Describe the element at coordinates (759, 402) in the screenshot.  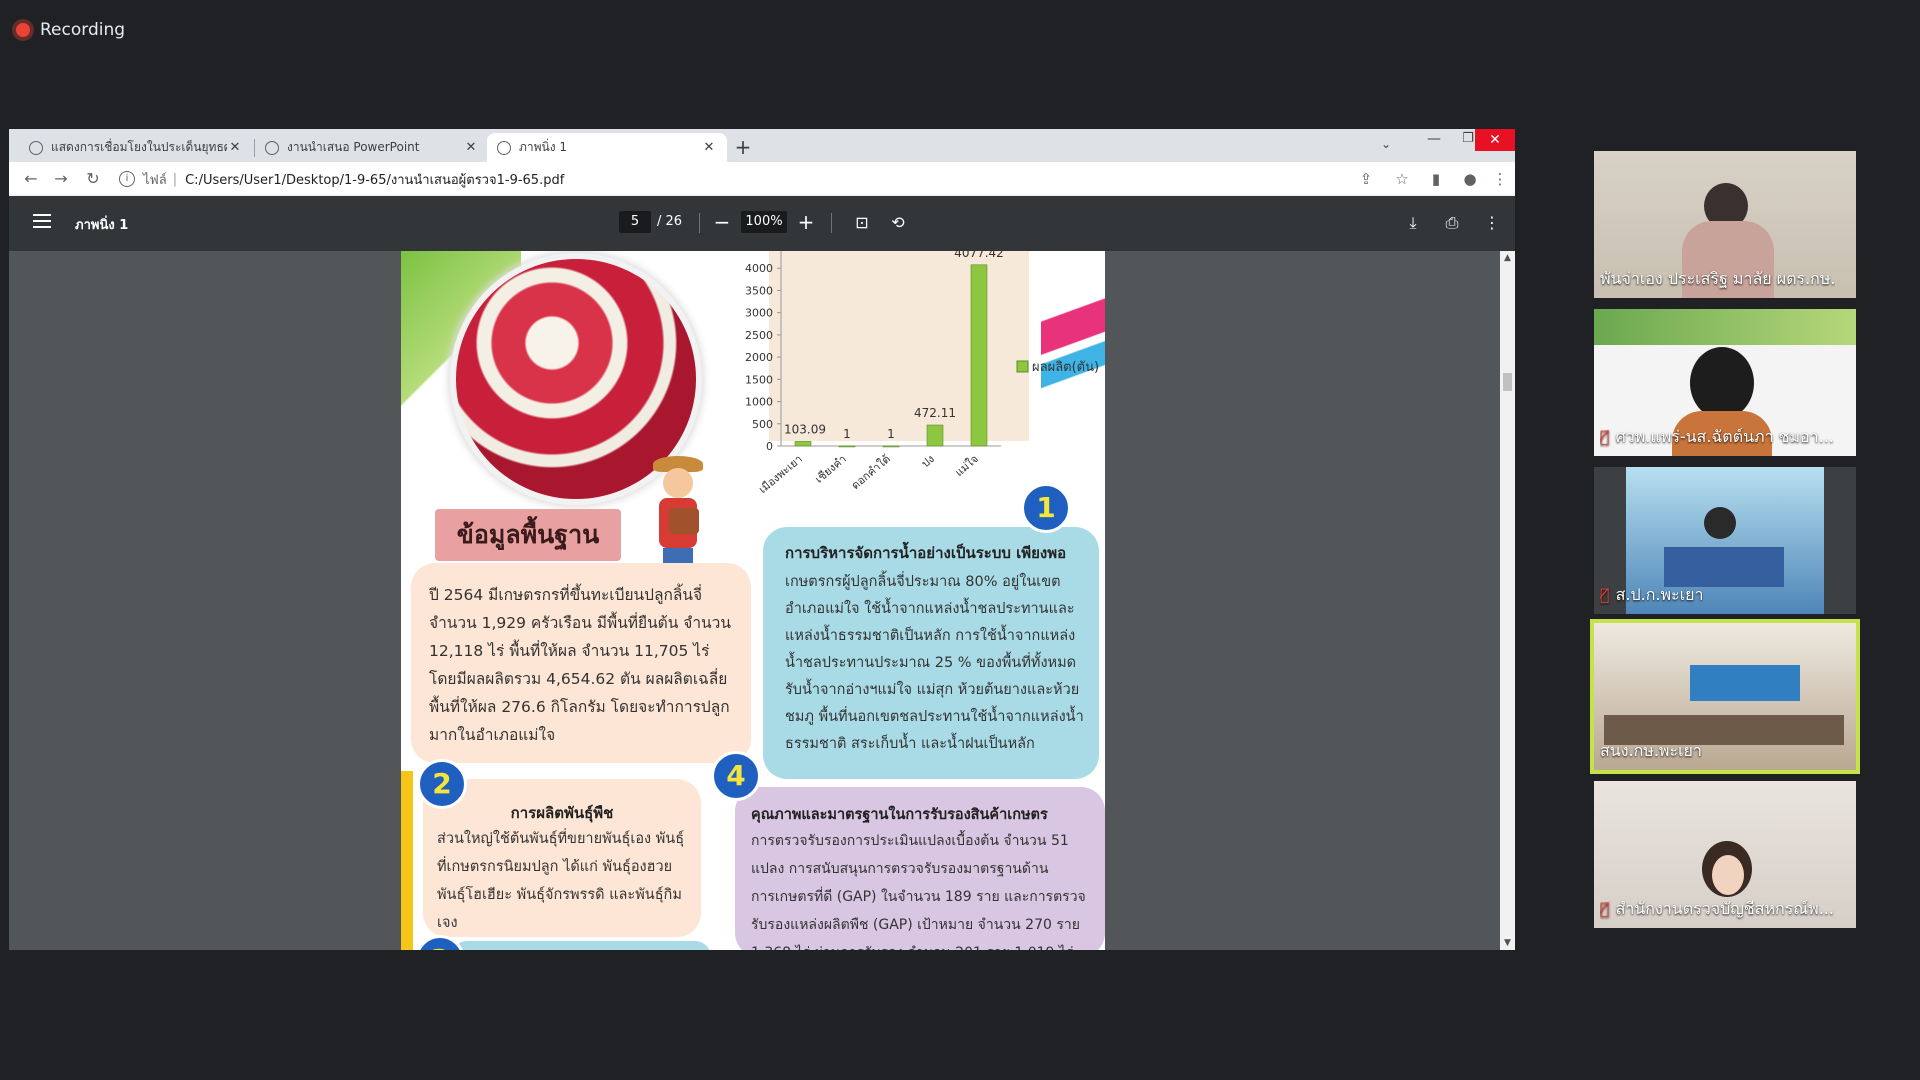
I see `y-tick-label: 1000` at that location.